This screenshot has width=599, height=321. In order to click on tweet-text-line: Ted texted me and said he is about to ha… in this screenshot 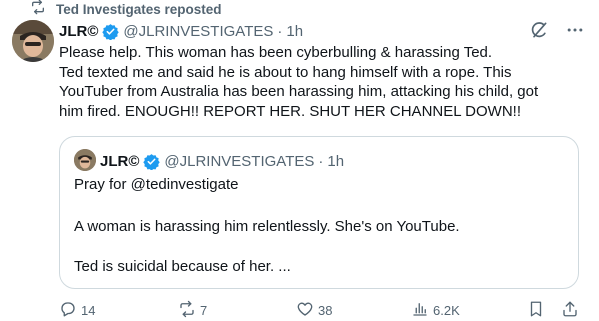, I will do `click(285, 72)`.